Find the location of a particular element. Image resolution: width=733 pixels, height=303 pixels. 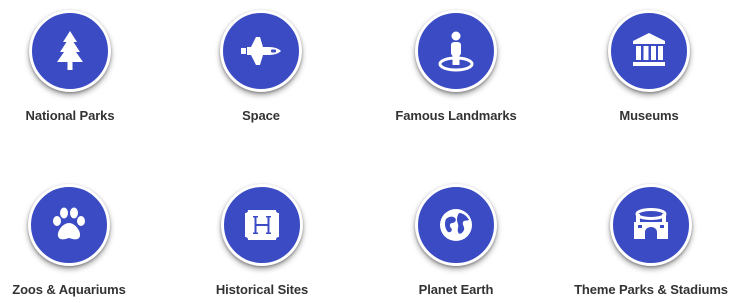

category-label: Zoos & Aquariums is located at coordinates (69, 289).